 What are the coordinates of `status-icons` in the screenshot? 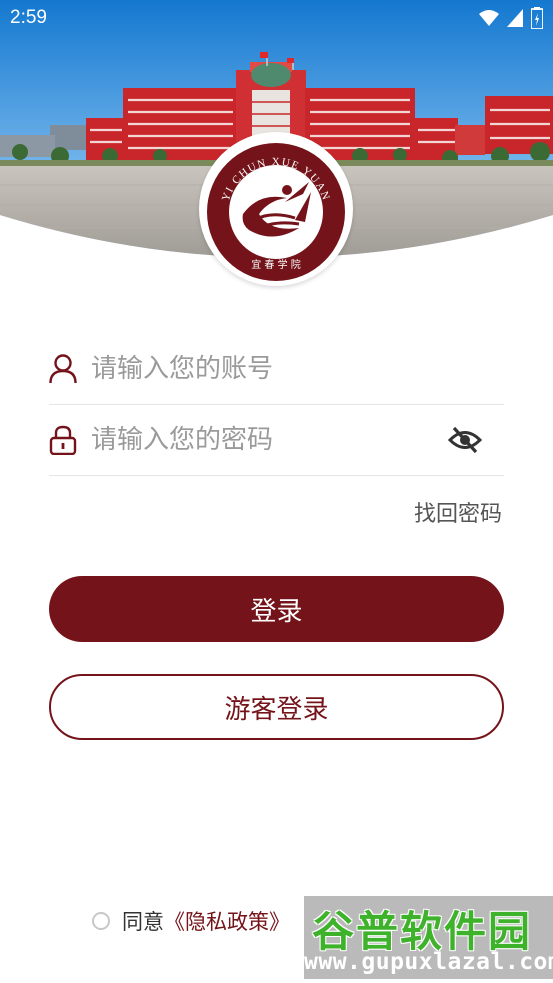 It's located at (511, 18).